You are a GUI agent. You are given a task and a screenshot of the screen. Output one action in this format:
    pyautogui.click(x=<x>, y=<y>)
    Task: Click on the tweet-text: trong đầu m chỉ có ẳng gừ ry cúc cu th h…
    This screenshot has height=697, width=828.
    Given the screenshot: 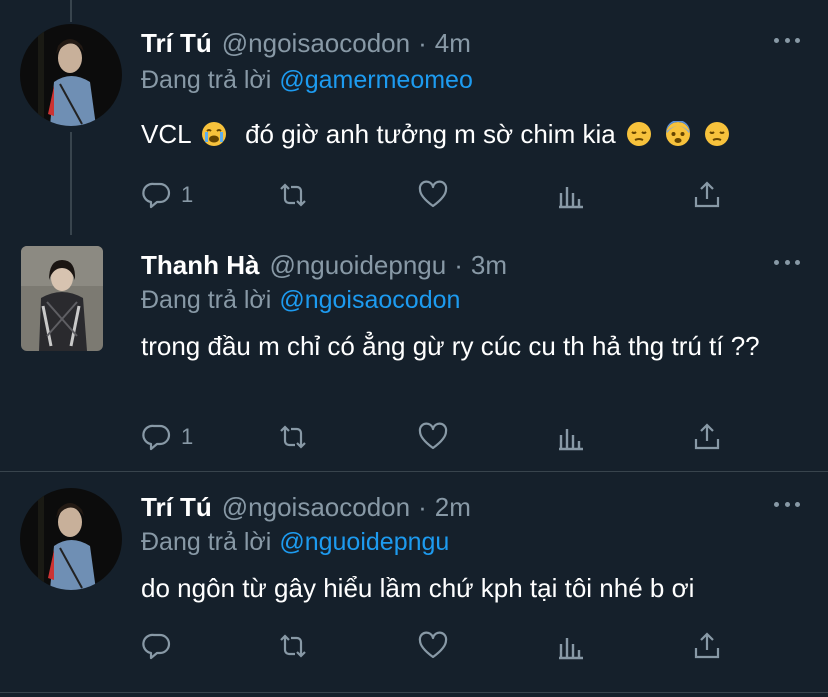 What is the action you would take?
    pyautogui.click(x=450, y=346)
    